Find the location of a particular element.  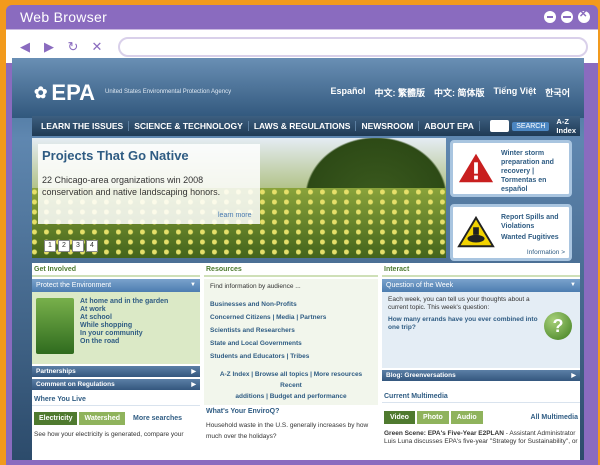

address-bar is located at coordinates (353, 46).